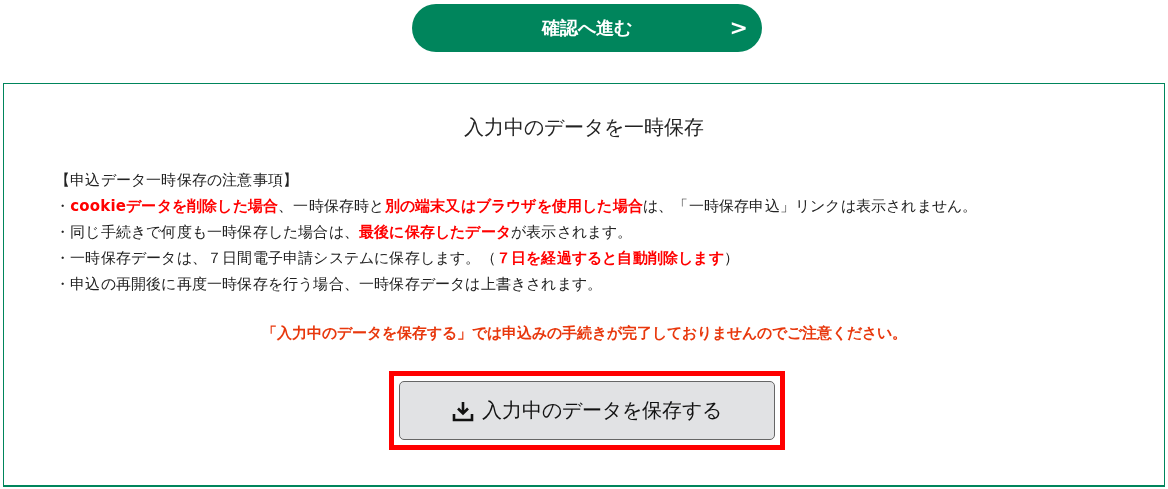 The image size is (1168, 489). What do you see at coordinates (329, 284) in the screenshot?
I see `note-line: ・申込の再開後に再度一時保存を行う場合、一時保存データは上書きされます。` at bounding box center [329, 284].